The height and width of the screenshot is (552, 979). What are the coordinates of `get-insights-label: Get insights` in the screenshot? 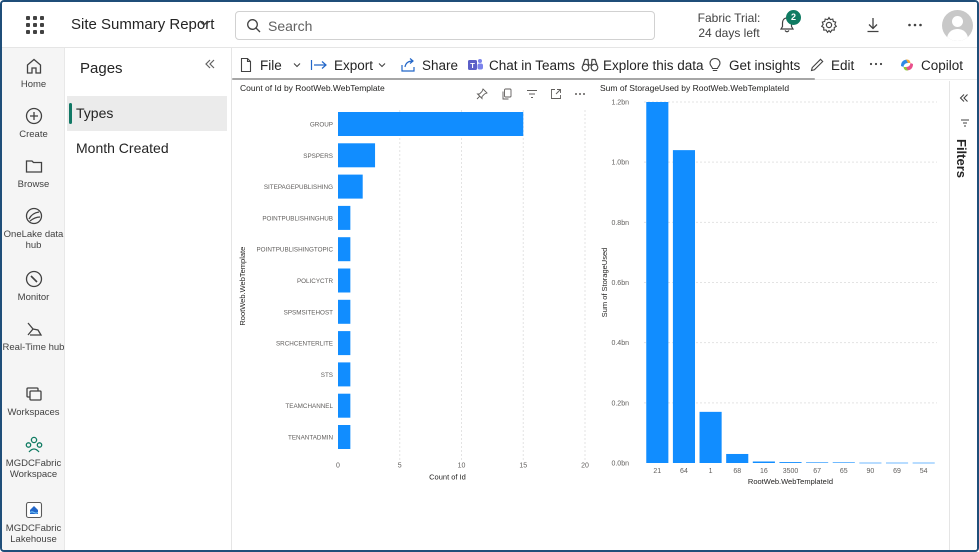 It's located at (765, 65).